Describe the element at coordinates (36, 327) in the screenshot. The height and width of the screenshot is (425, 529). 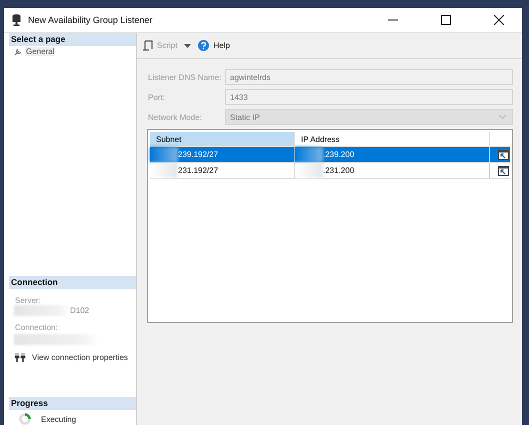
I see `connection-label: Connection:` at that location.